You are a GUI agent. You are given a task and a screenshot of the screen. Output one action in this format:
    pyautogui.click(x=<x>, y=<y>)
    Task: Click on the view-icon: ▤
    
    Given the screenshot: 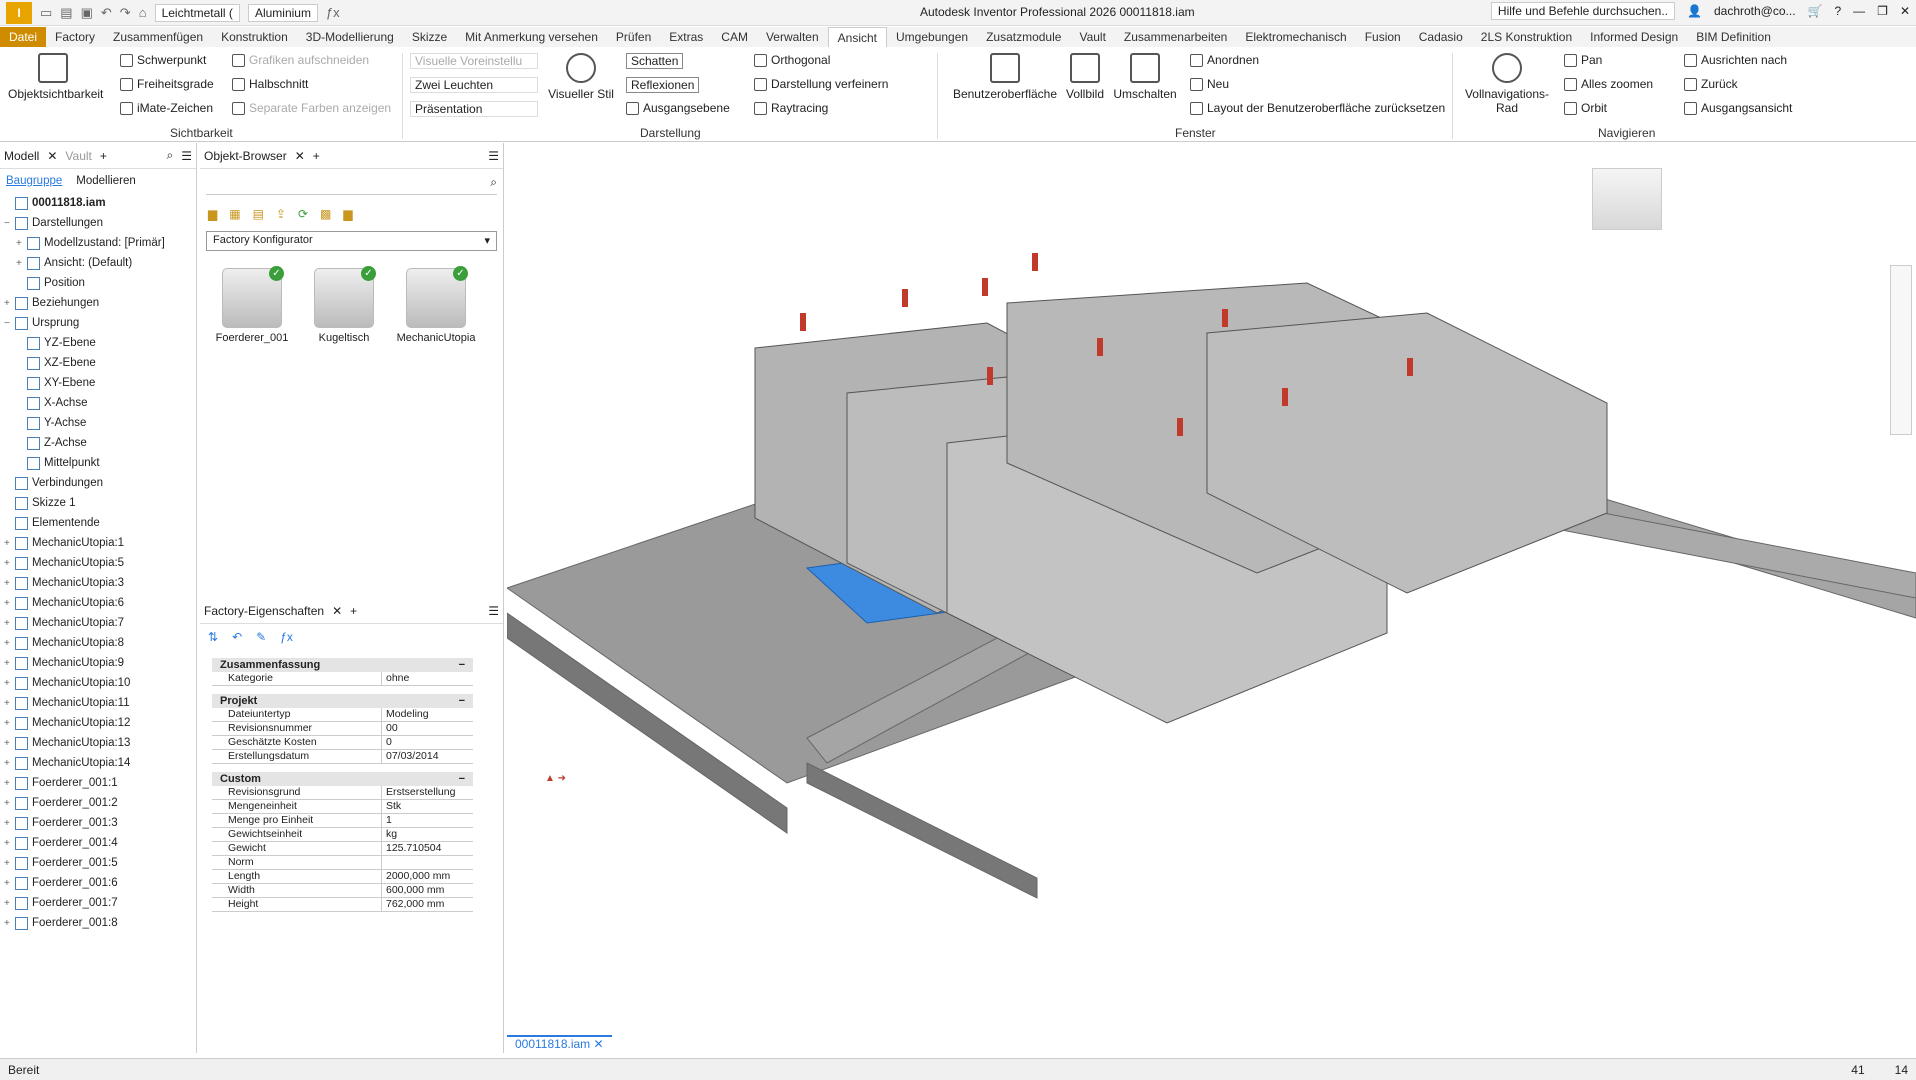 What is the action you would take?
    pyautogui.click(x=258, y=214)
    